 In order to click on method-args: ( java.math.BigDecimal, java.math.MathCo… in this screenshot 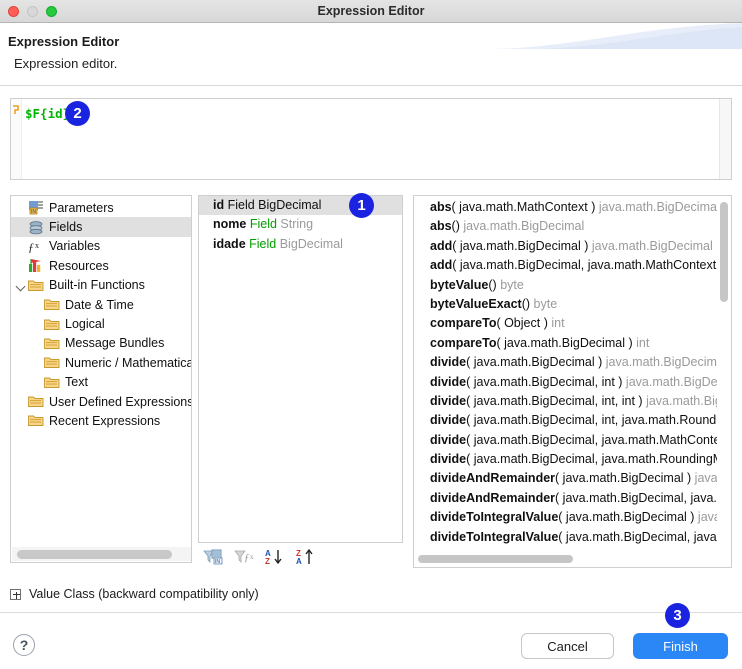, I will do `click(638, 536)`.